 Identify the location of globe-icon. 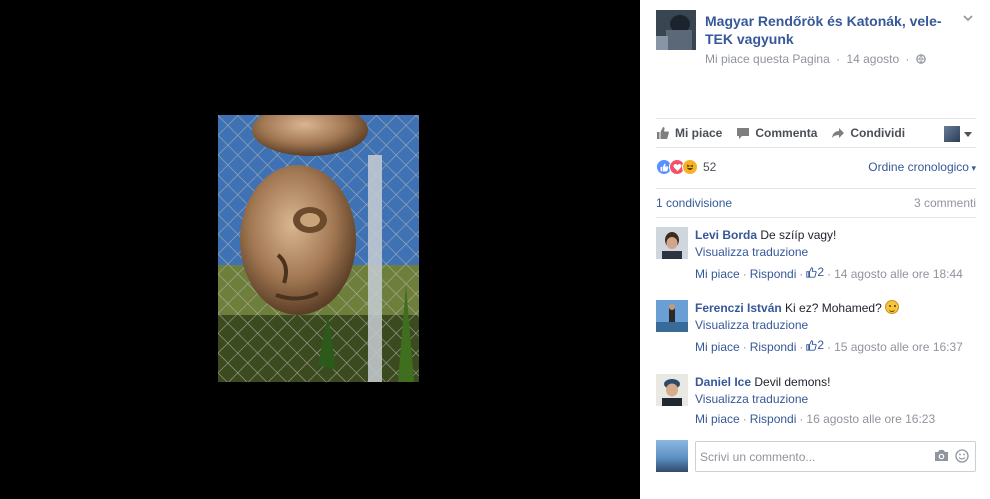
(921, 59).